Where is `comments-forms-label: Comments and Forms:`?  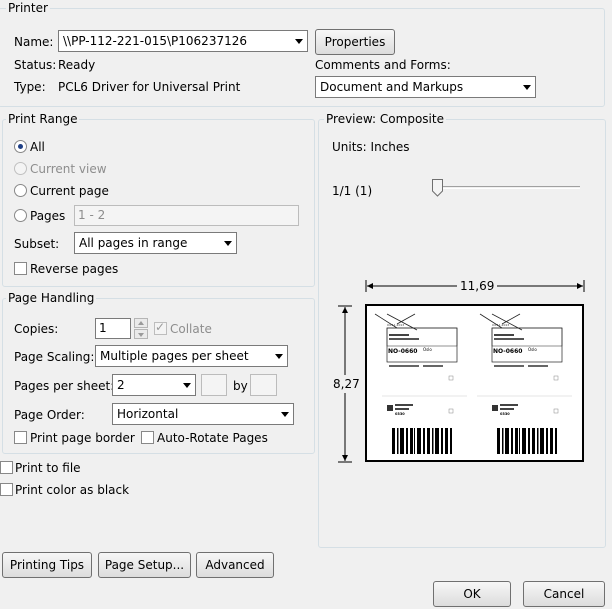 comments-forms-label: Comments and Forms: is located at coordinates (383, 65).